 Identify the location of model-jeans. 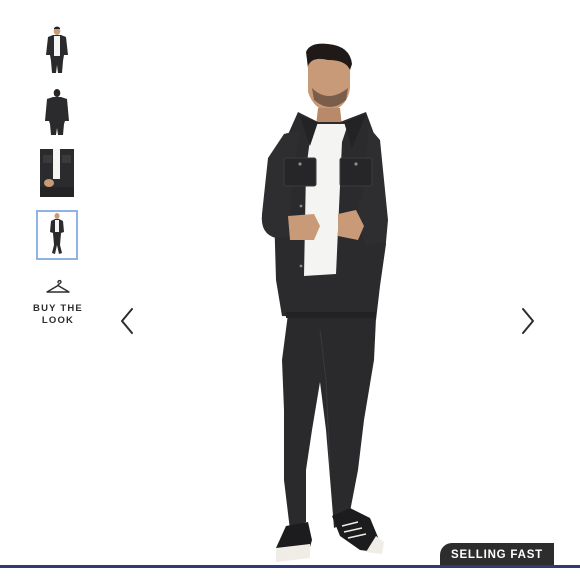
(329, 422).